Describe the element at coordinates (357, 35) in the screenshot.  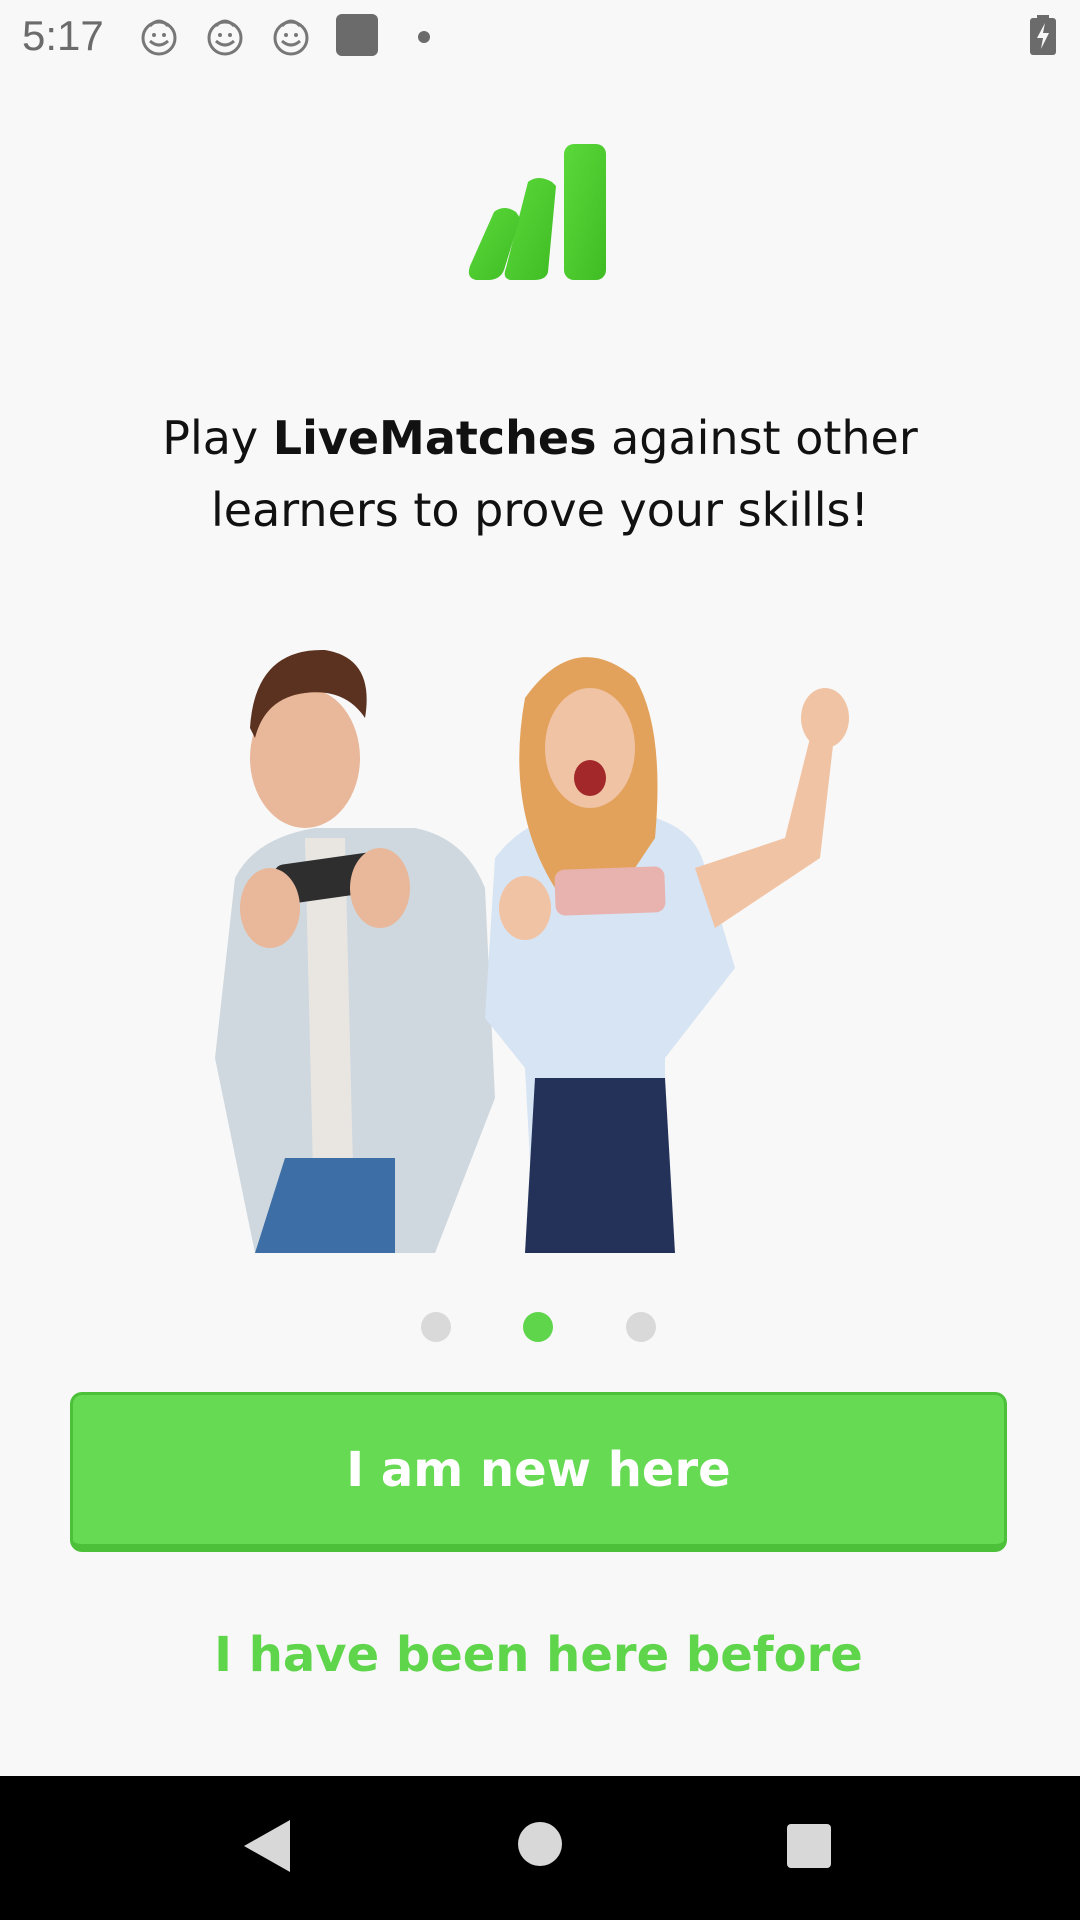
I see `square-app-icon` at that location.